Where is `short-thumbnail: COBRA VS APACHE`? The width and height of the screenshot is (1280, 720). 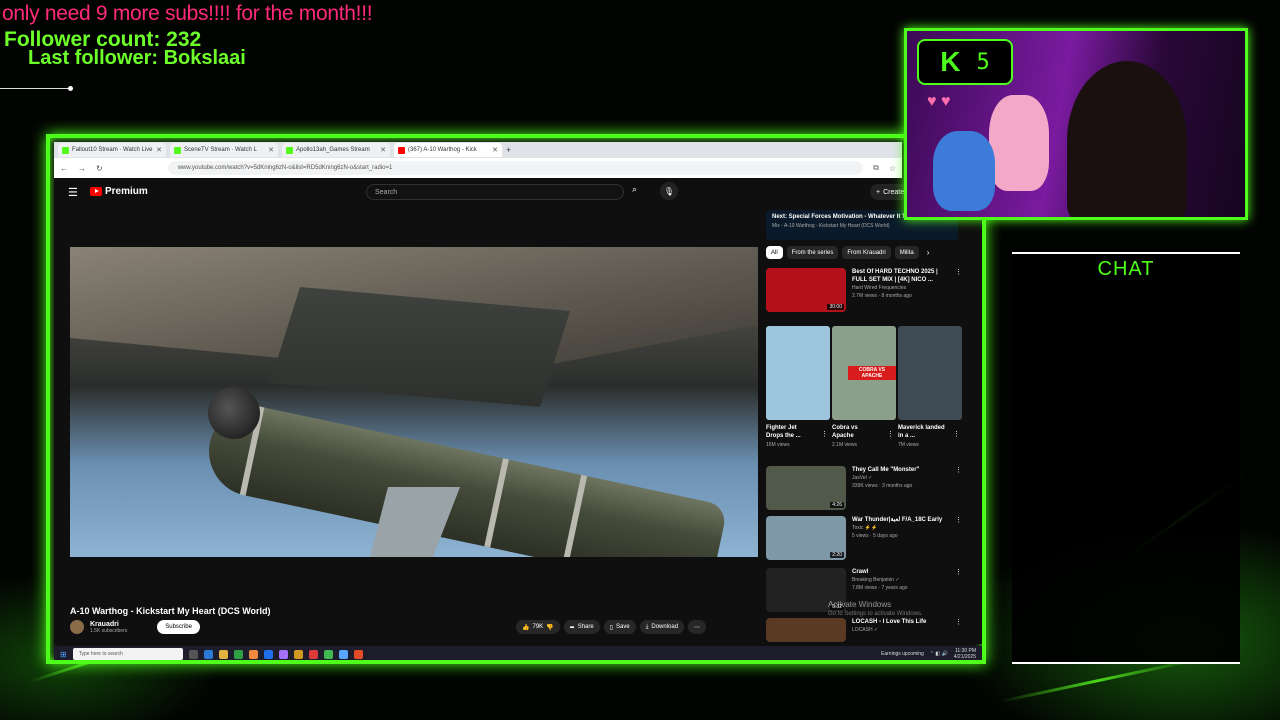 short-thumbnail: COBRA VS APACHE is located at coordinates (864, 373).